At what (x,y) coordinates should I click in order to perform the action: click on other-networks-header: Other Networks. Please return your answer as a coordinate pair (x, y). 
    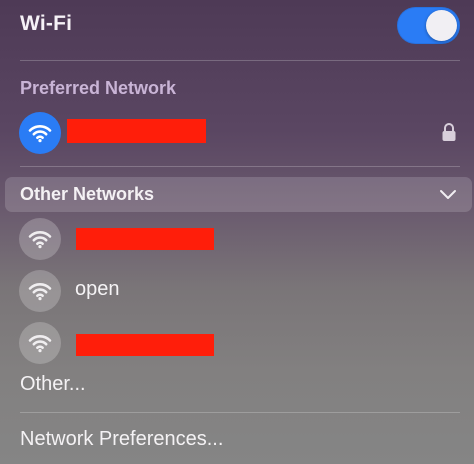
    Looking at the image, I should click on (238, 194).